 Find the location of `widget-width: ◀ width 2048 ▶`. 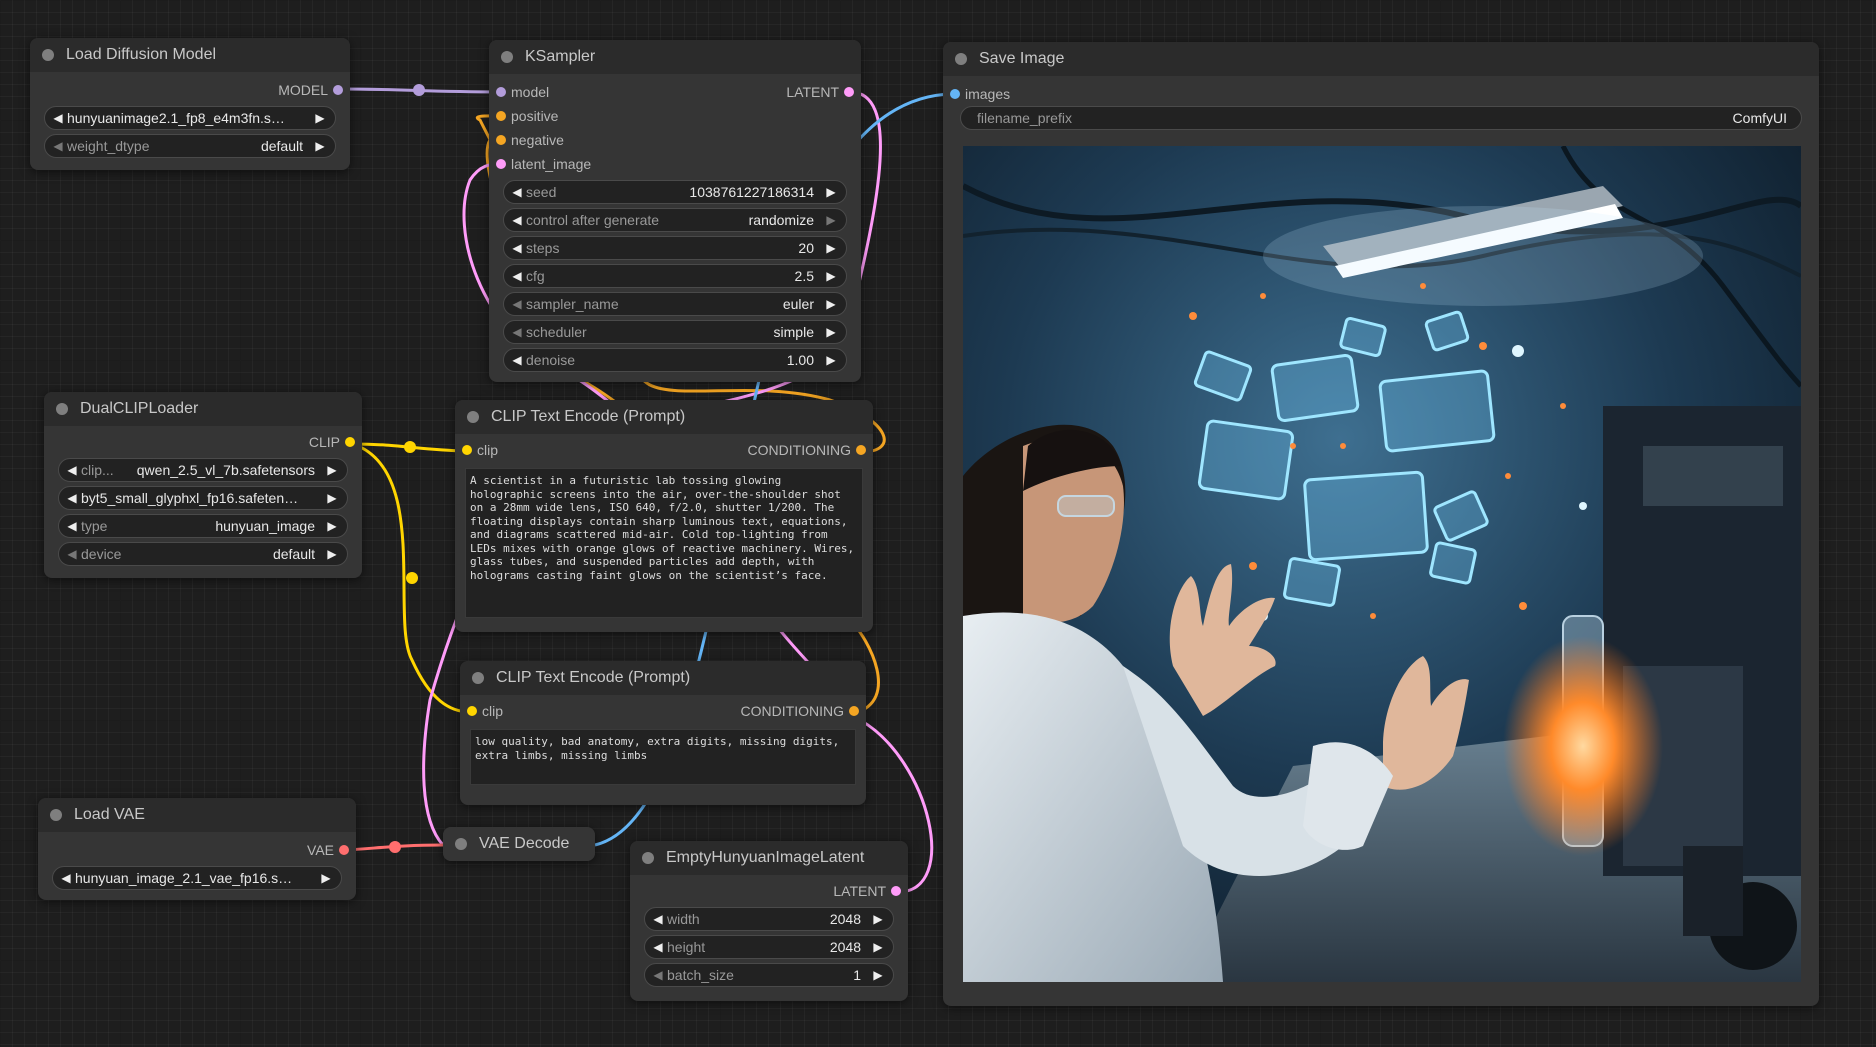

widget-width: ◀ width 2048 ▶ is located at coordinates (769, 919).